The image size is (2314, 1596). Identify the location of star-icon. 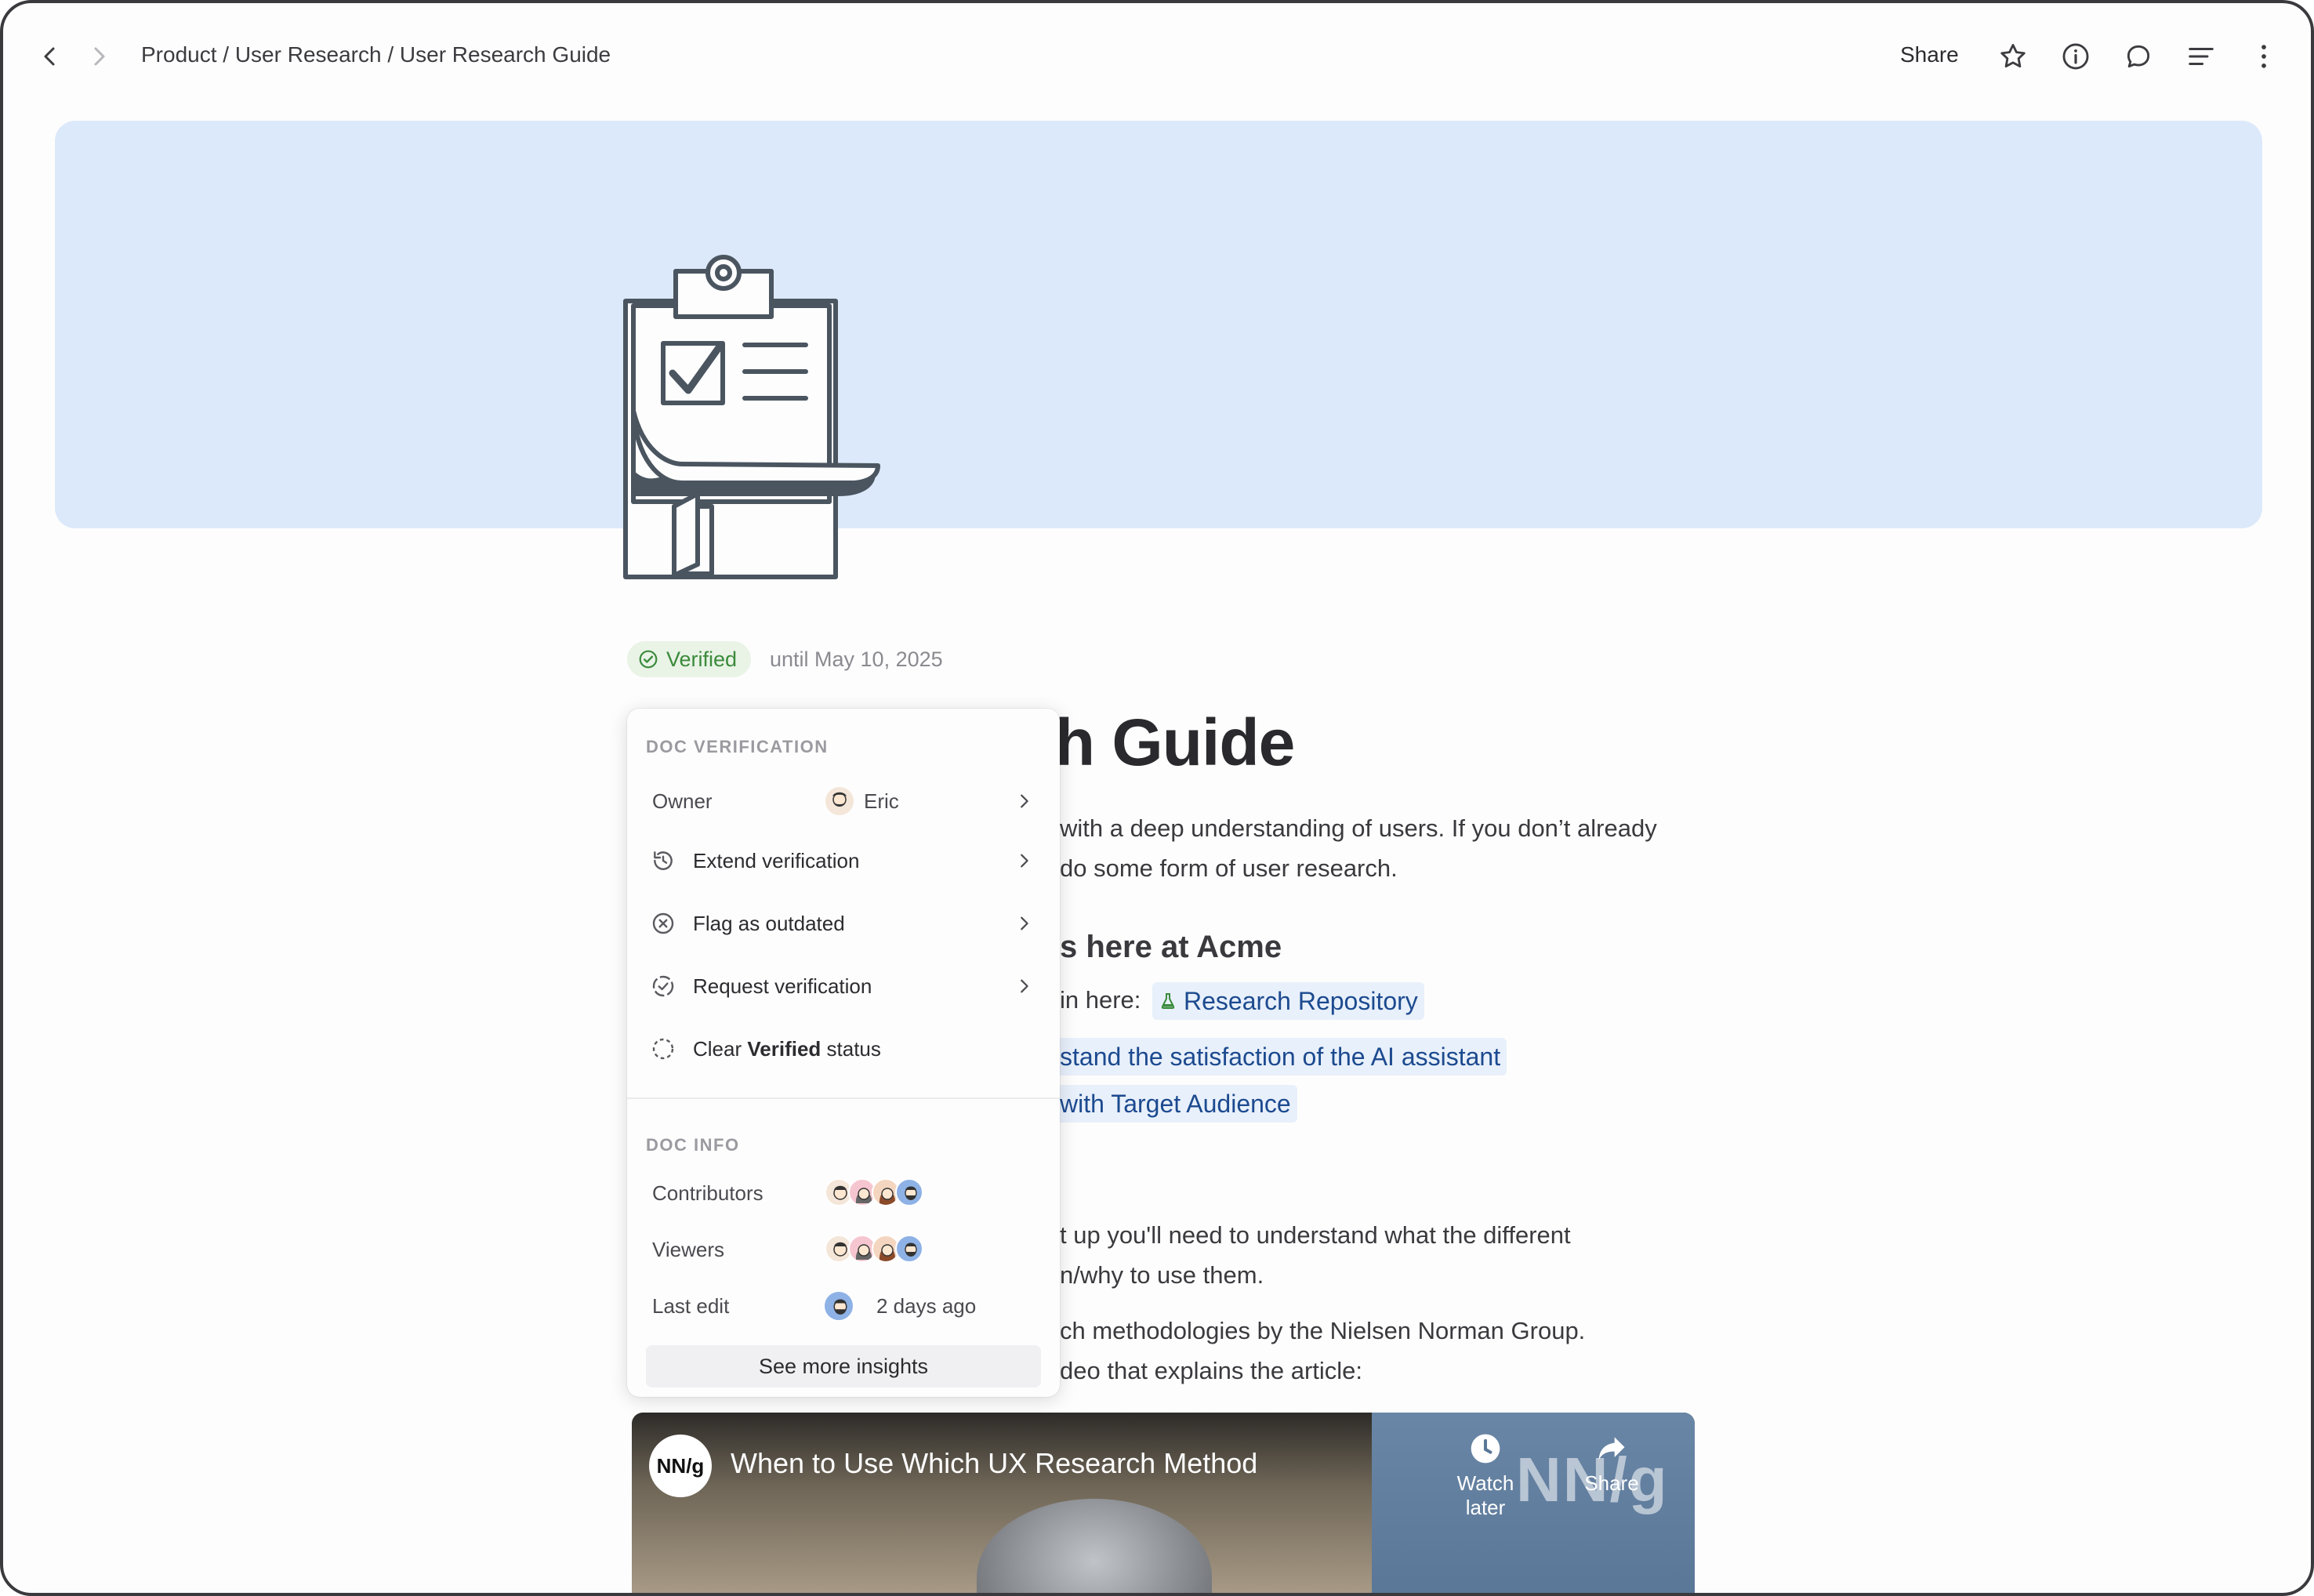
(2013, 56).